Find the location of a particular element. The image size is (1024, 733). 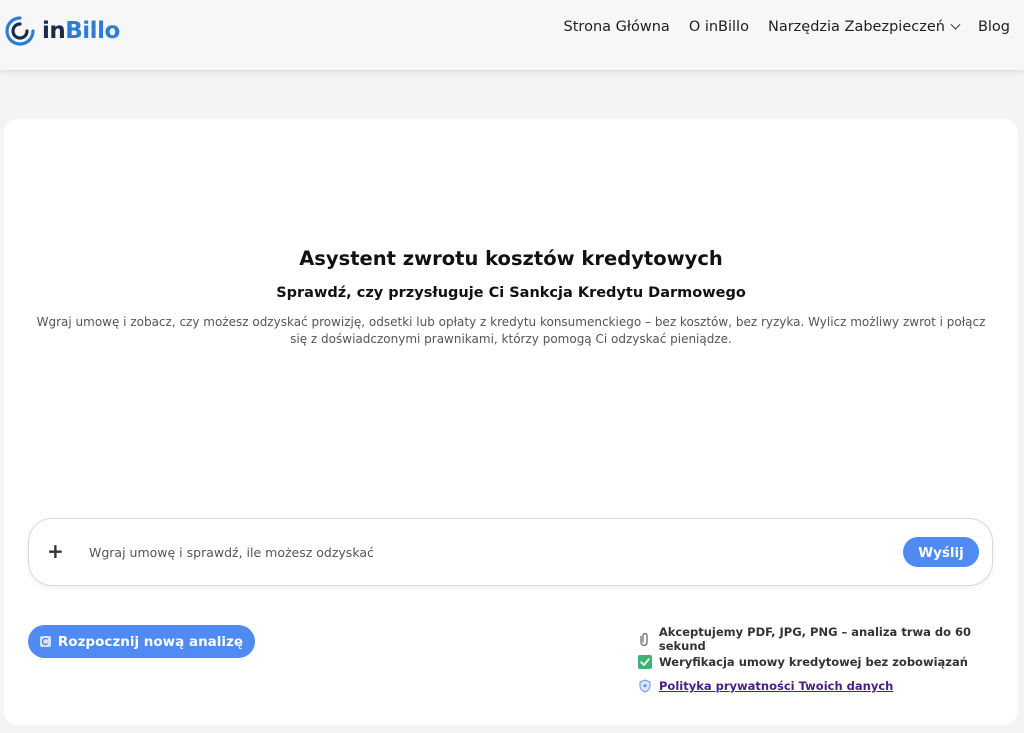

shield-icon is located at coordinates (645, 686).